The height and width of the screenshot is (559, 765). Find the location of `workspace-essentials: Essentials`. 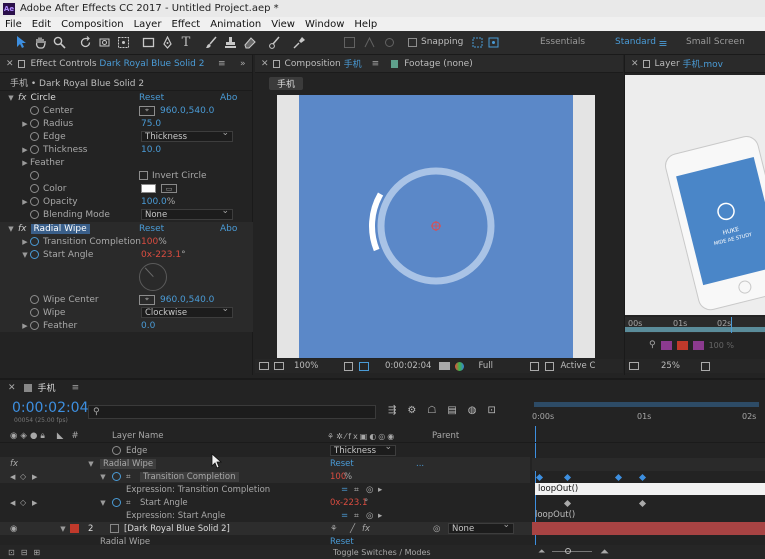

workspace-essentials: Essentials is located at coordinates (562, 42).